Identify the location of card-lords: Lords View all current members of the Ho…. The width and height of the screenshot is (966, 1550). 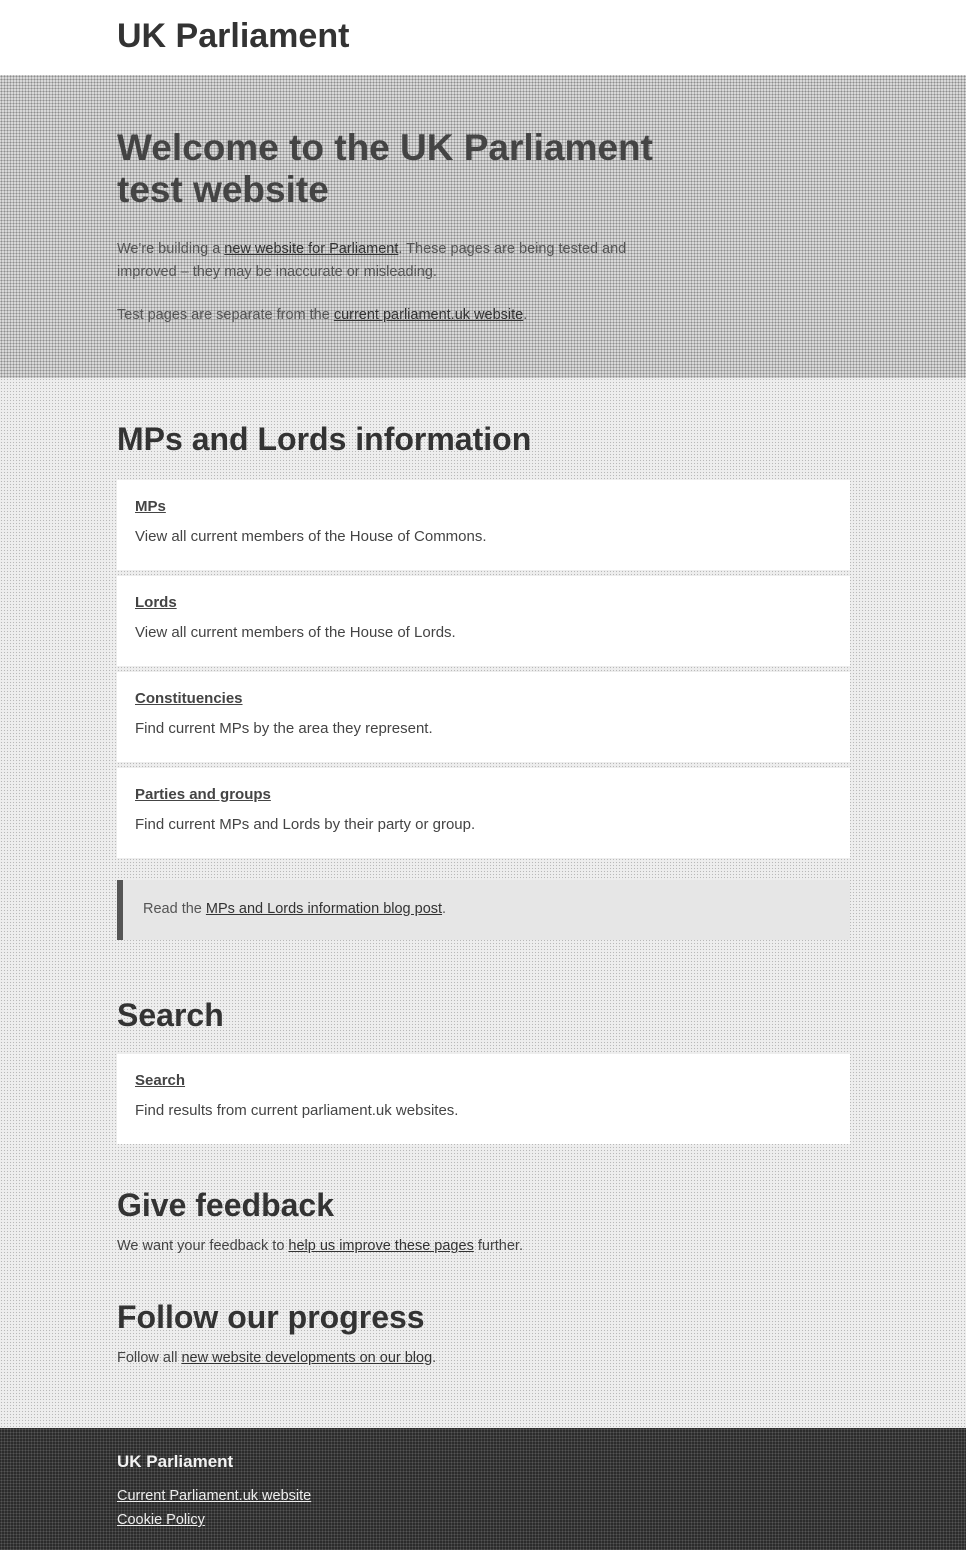
(483, 621).